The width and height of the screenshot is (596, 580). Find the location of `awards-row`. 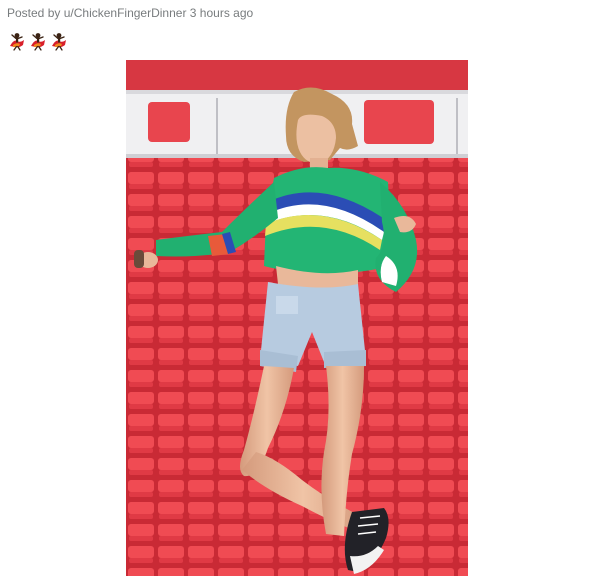

awards-row is located at coordinates (38, 41).